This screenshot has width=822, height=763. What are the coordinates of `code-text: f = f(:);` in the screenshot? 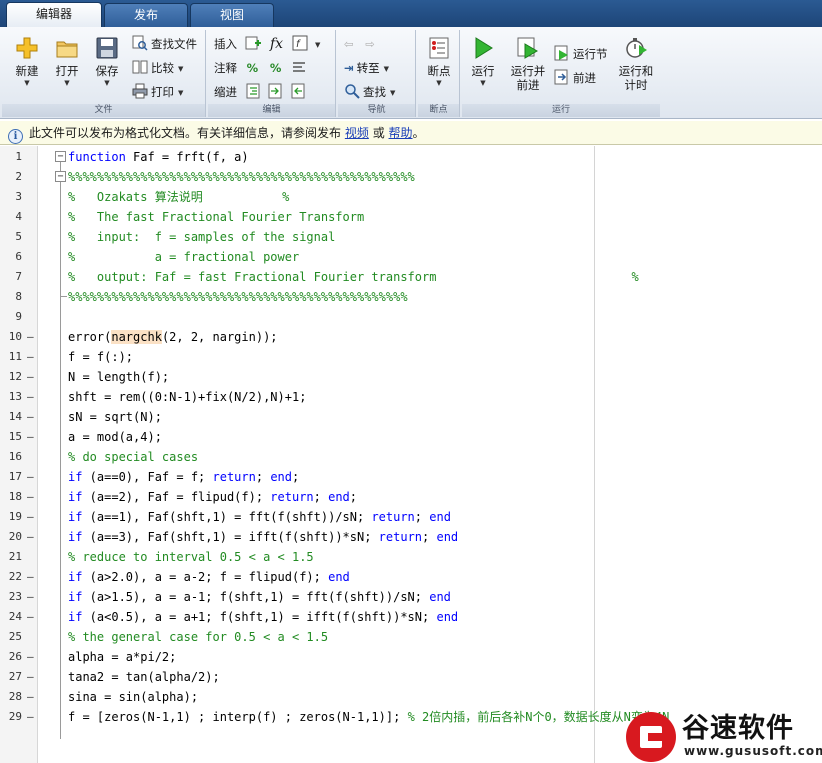 It's located at (100, 357).